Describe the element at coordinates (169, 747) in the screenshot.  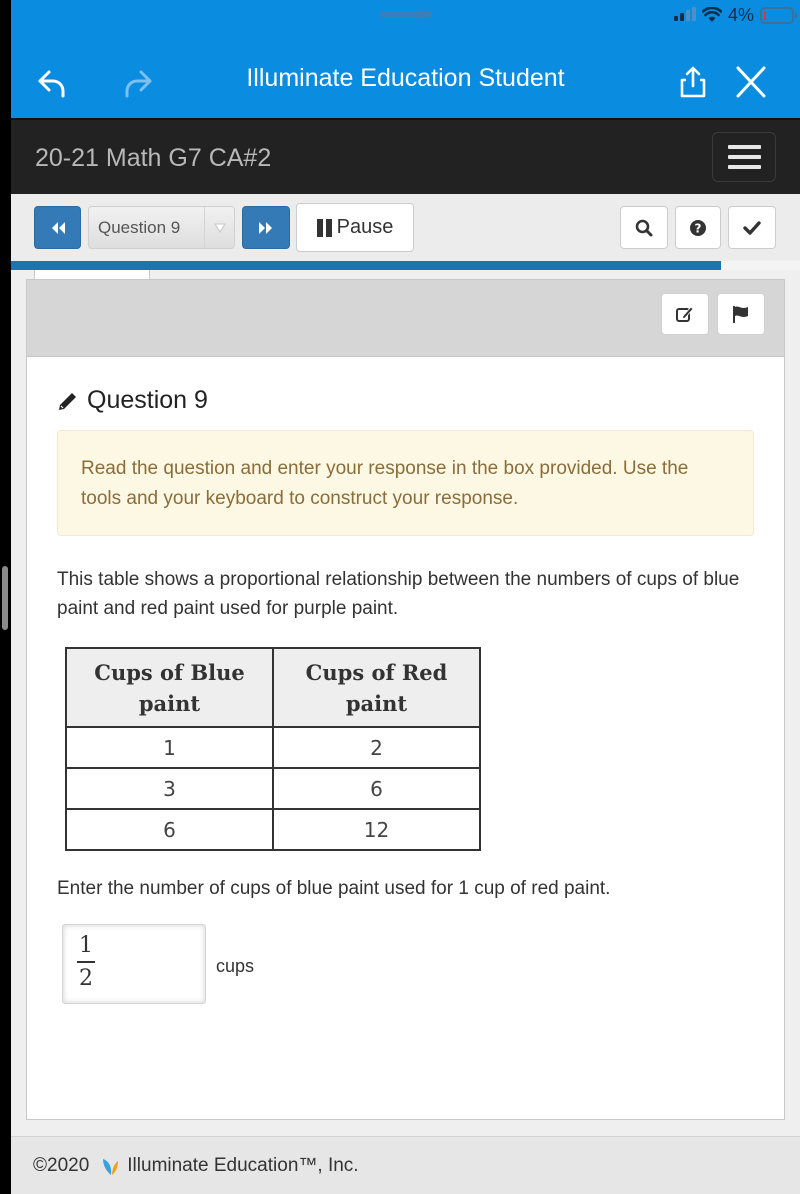
I see `table-cell: 1` at that location.